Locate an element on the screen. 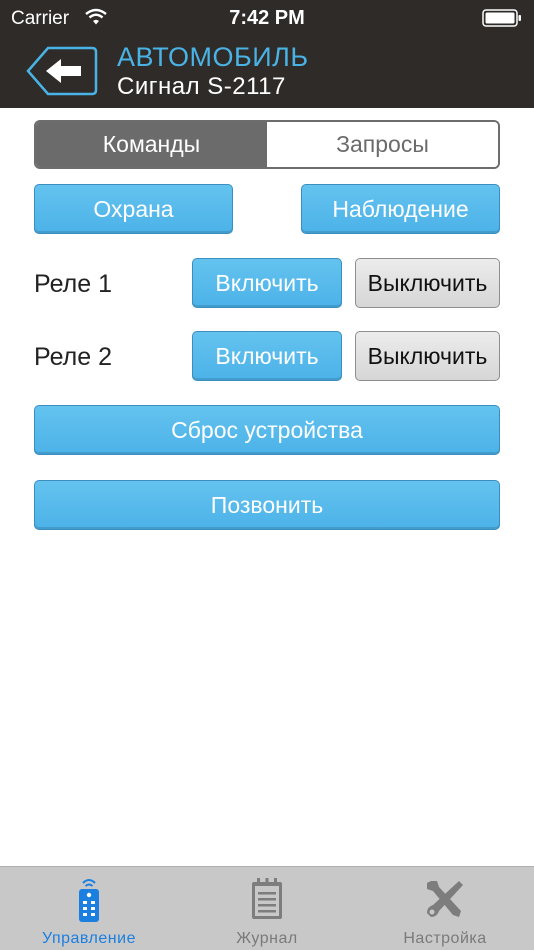 This screenshot has height=950, width=534. relay-2-label: Реле 2 is located at coordinates (73, 357).